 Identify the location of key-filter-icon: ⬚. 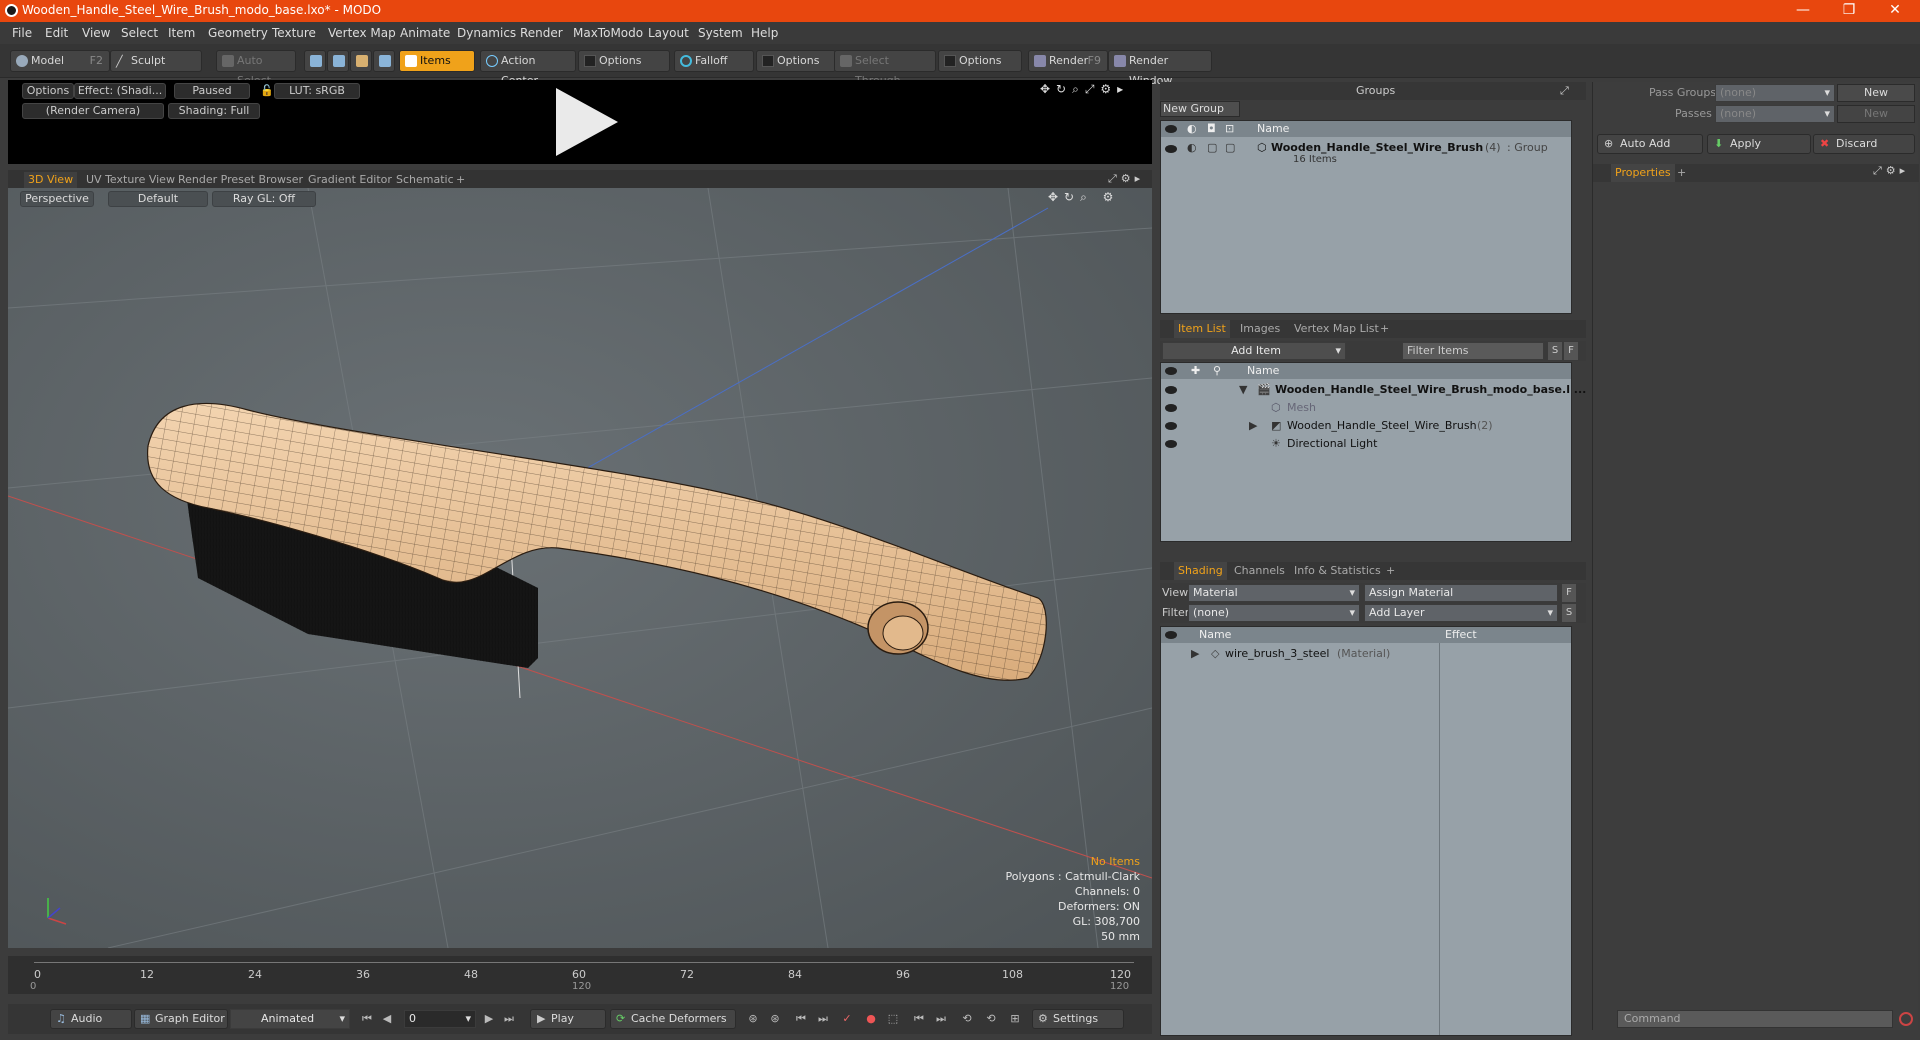
(893, 1019).